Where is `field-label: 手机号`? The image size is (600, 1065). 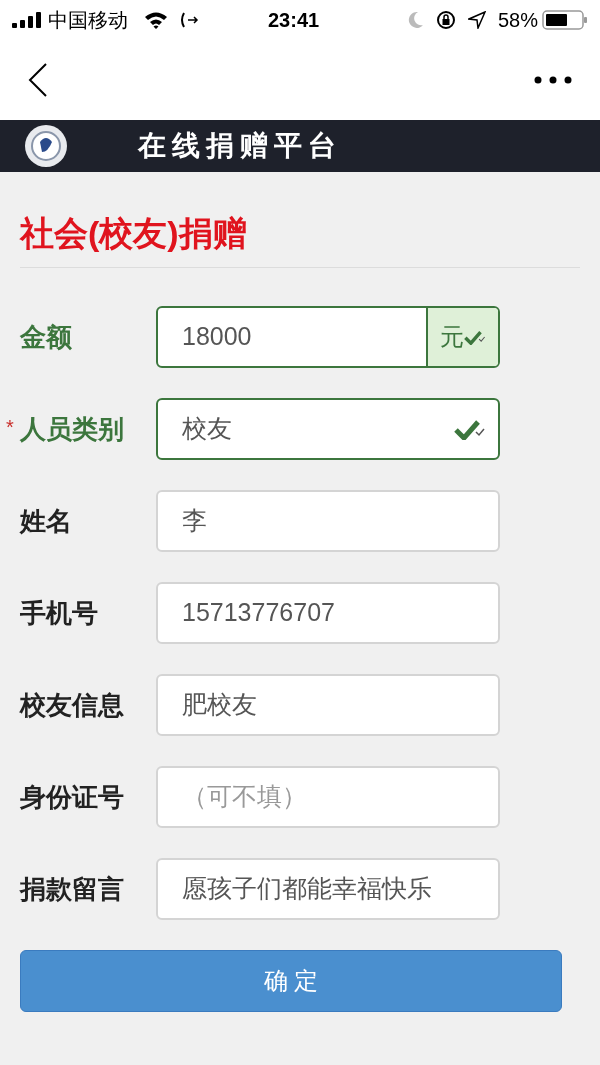 field-label: 手机号 is located at coordinates (59, 613).